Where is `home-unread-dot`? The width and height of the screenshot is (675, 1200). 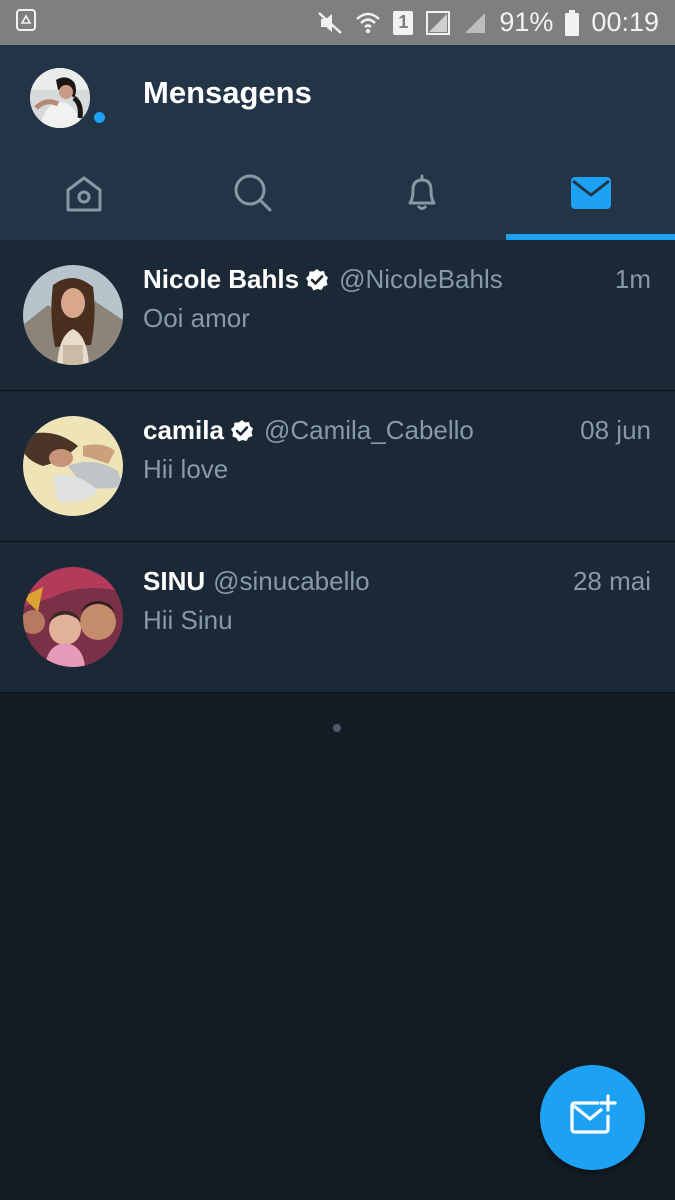 home-unread-dot is located at coordinates (99, 117).